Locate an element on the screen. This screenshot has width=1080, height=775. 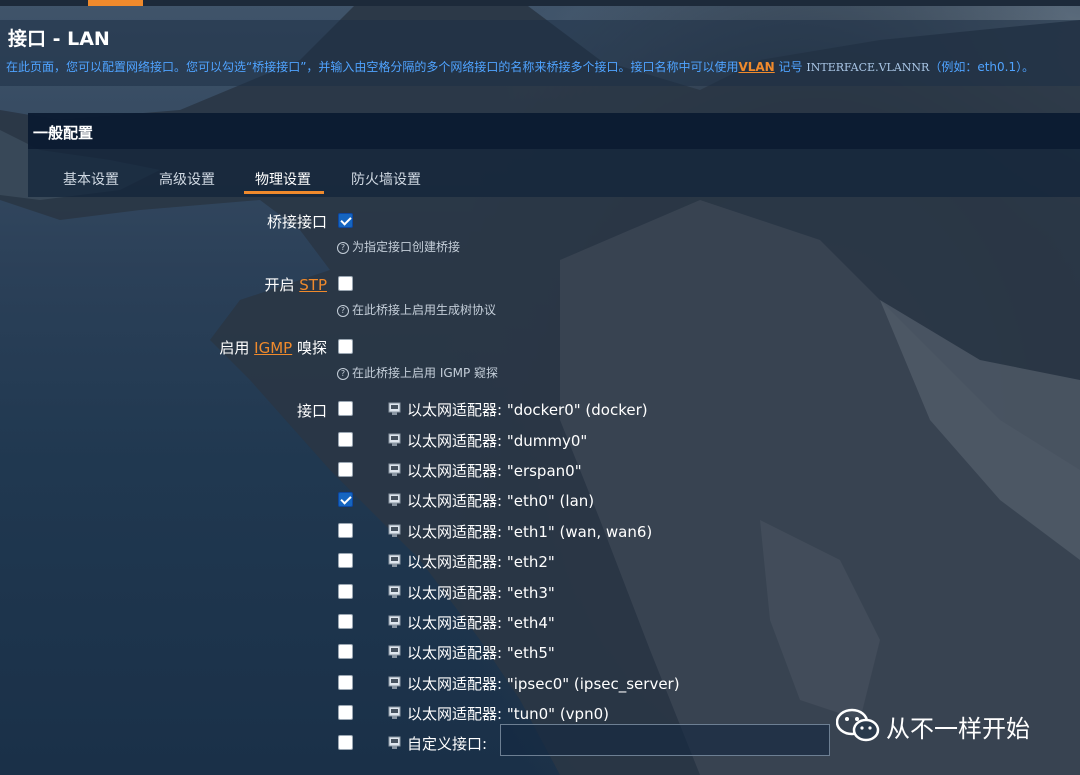
interface-checkbox-eth4 is located at coordinates (345, 621).